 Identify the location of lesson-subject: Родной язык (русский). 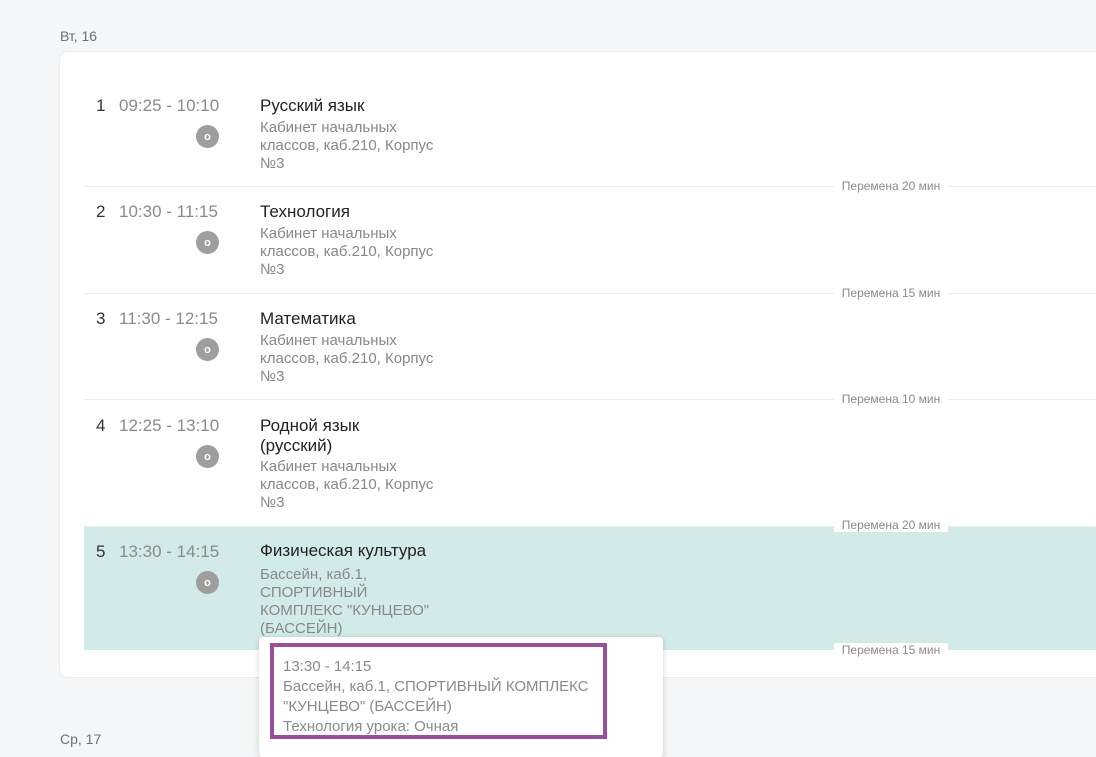
(335, 436).